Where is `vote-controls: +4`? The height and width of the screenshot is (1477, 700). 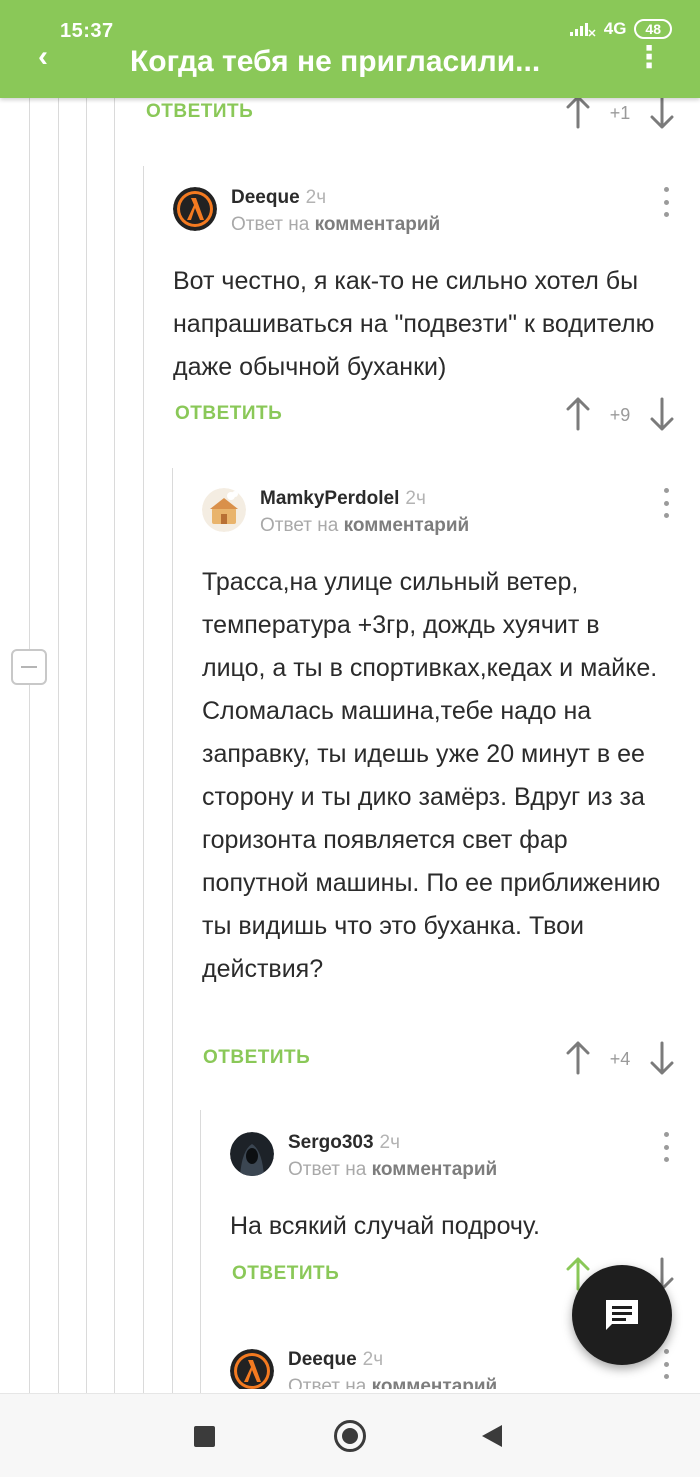 vote-controls: +4 is located at coordinates (620, 1059).